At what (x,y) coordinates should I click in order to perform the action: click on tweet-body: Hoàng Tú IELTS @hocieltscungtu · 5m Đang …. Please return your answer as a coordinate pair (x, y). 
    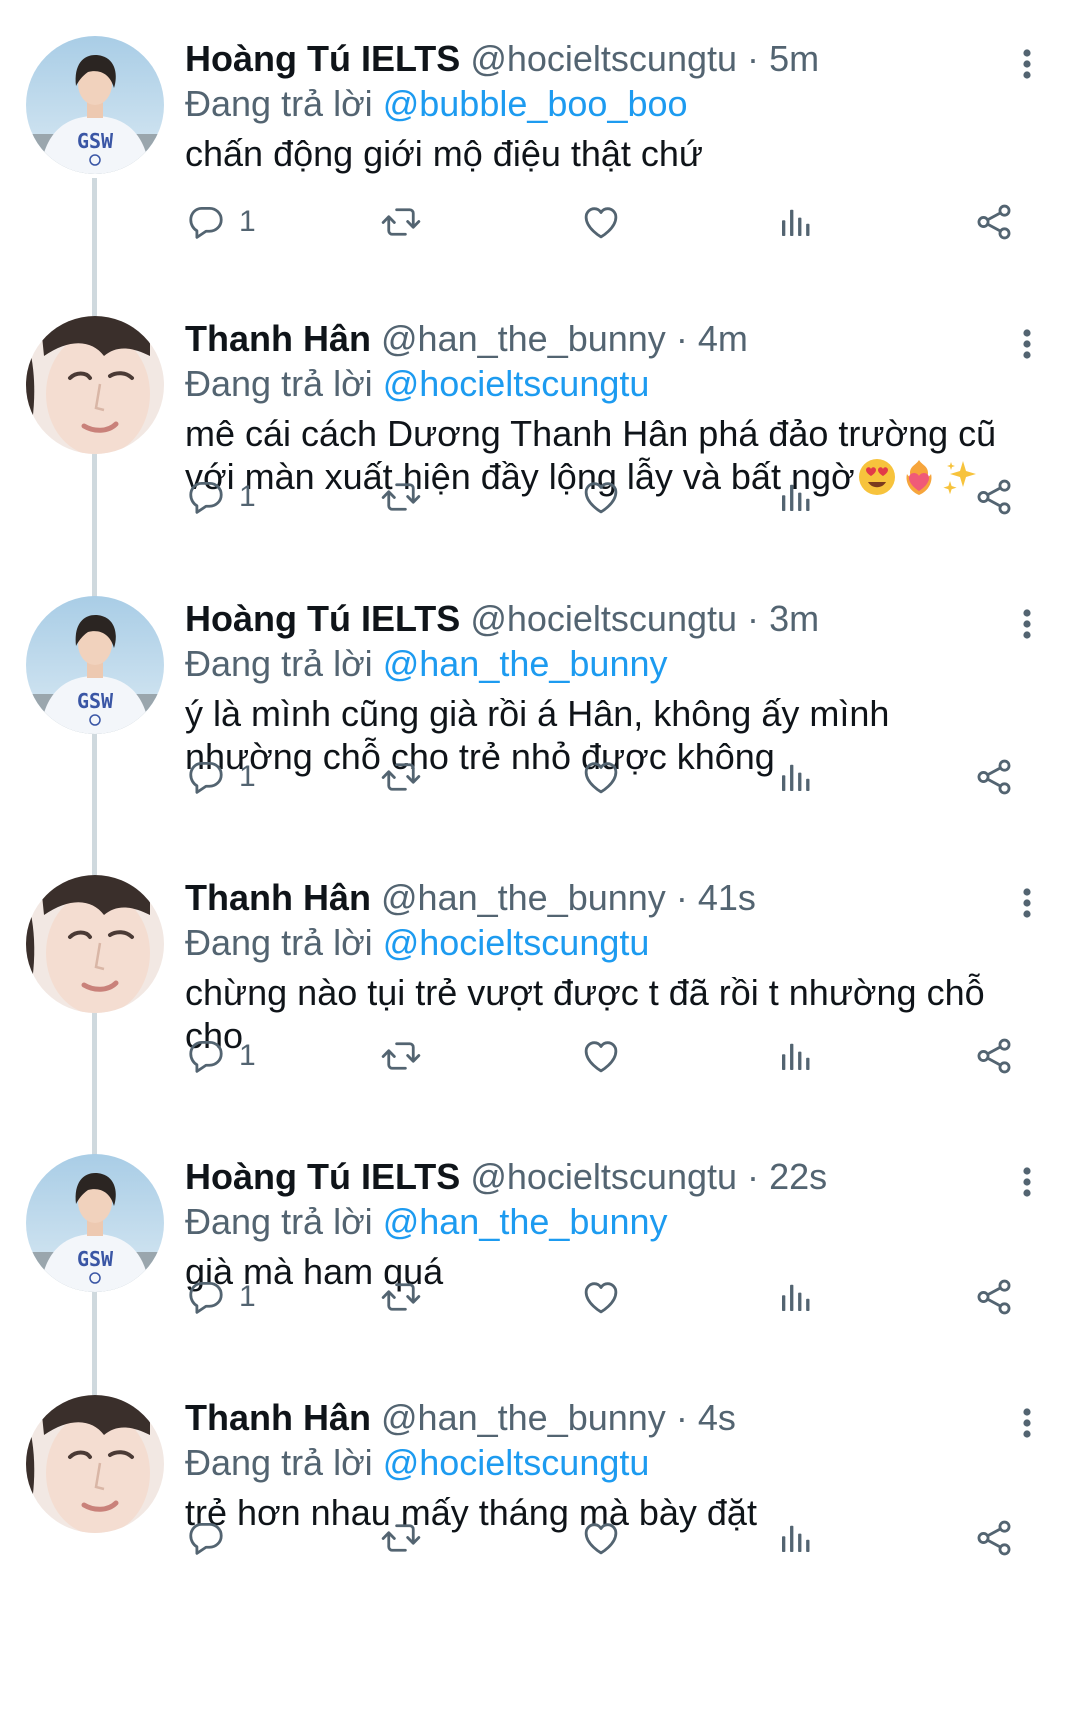
    Looking at the image, I should click on (605, 105).